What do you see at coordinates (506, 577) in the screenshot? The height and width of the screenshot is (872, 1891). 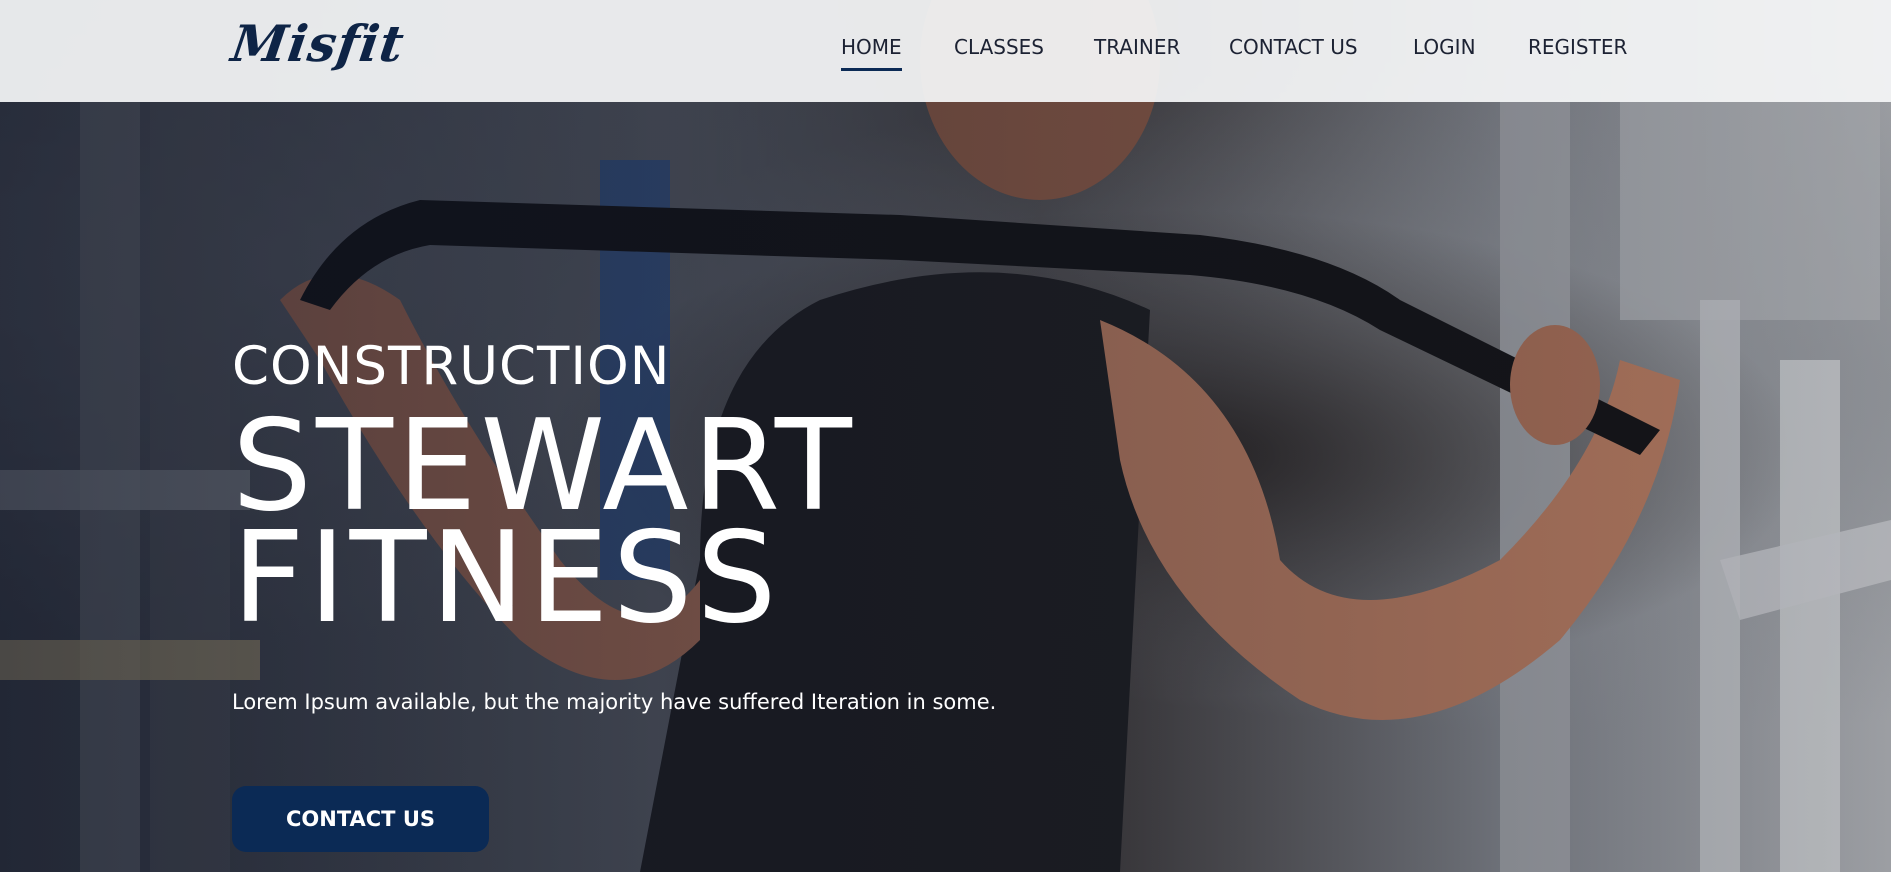 I see `hero-headline-line-2: FITNESS` at bounding box center [506, 577].